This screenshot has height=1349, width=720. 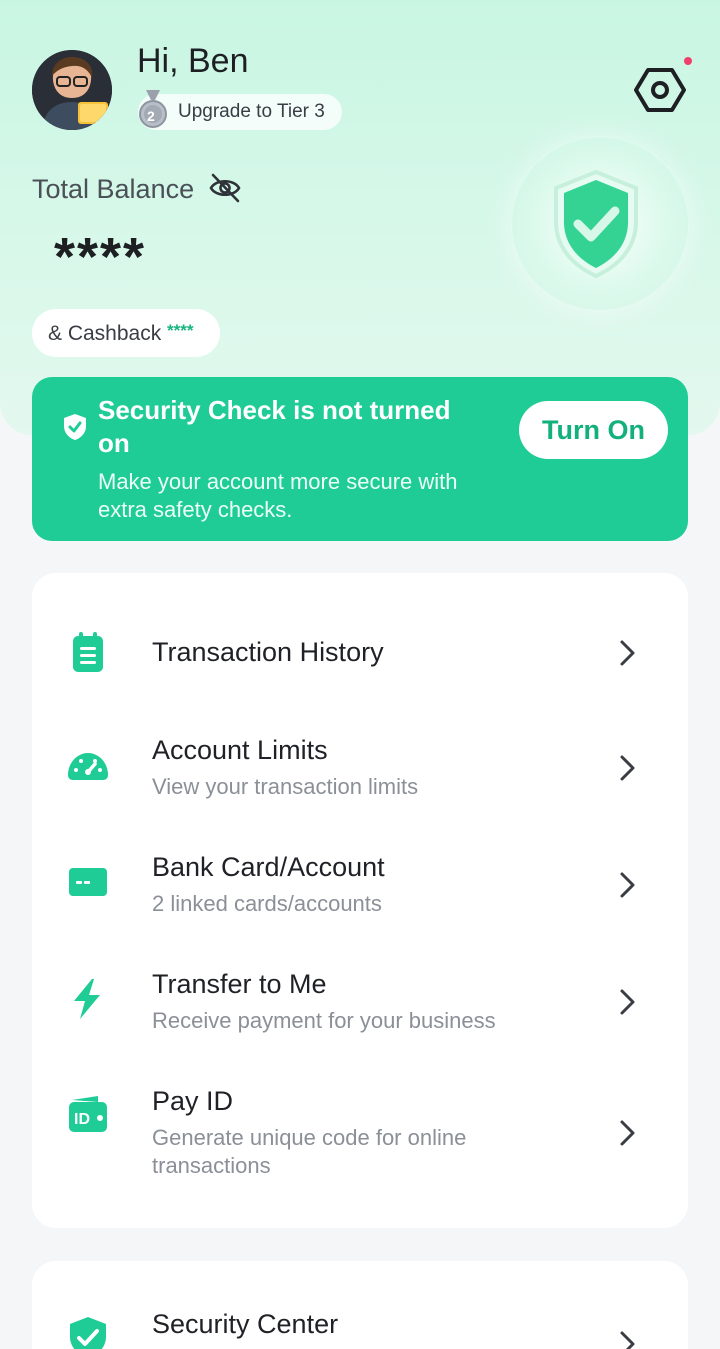 What do you see at coordinates (688, 61) in the screenshot?
I see `notification-dot` at bounding box center [688, 61].